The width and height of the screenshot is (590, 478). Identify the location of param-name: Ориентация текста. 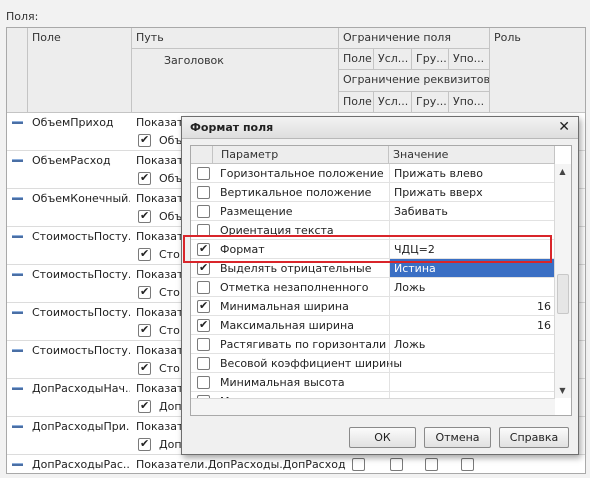
(277, 230).